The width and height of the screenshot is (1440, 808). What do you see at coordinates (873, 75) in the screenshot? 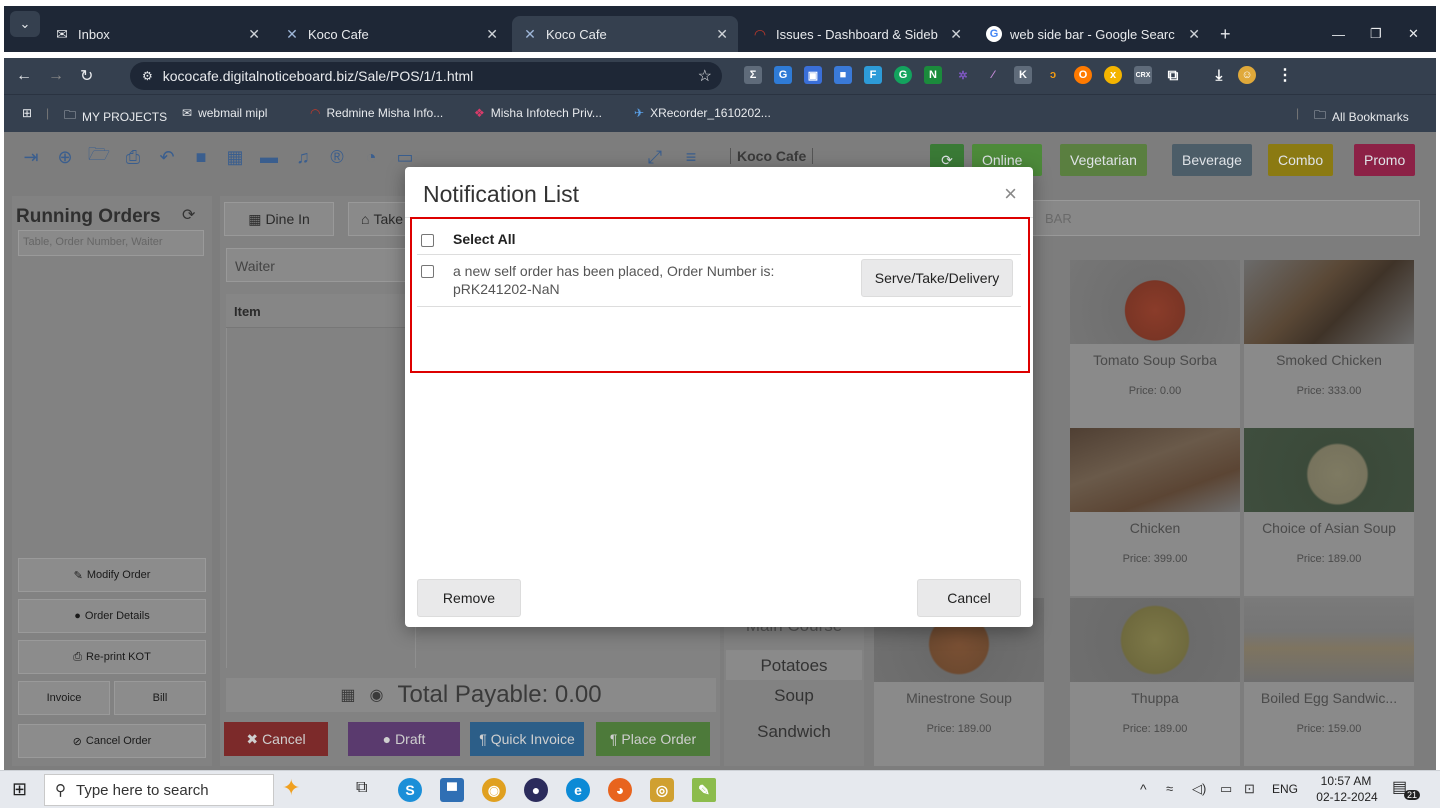
I see `fi-extension-icon: F` at bounding box center [873, 75].